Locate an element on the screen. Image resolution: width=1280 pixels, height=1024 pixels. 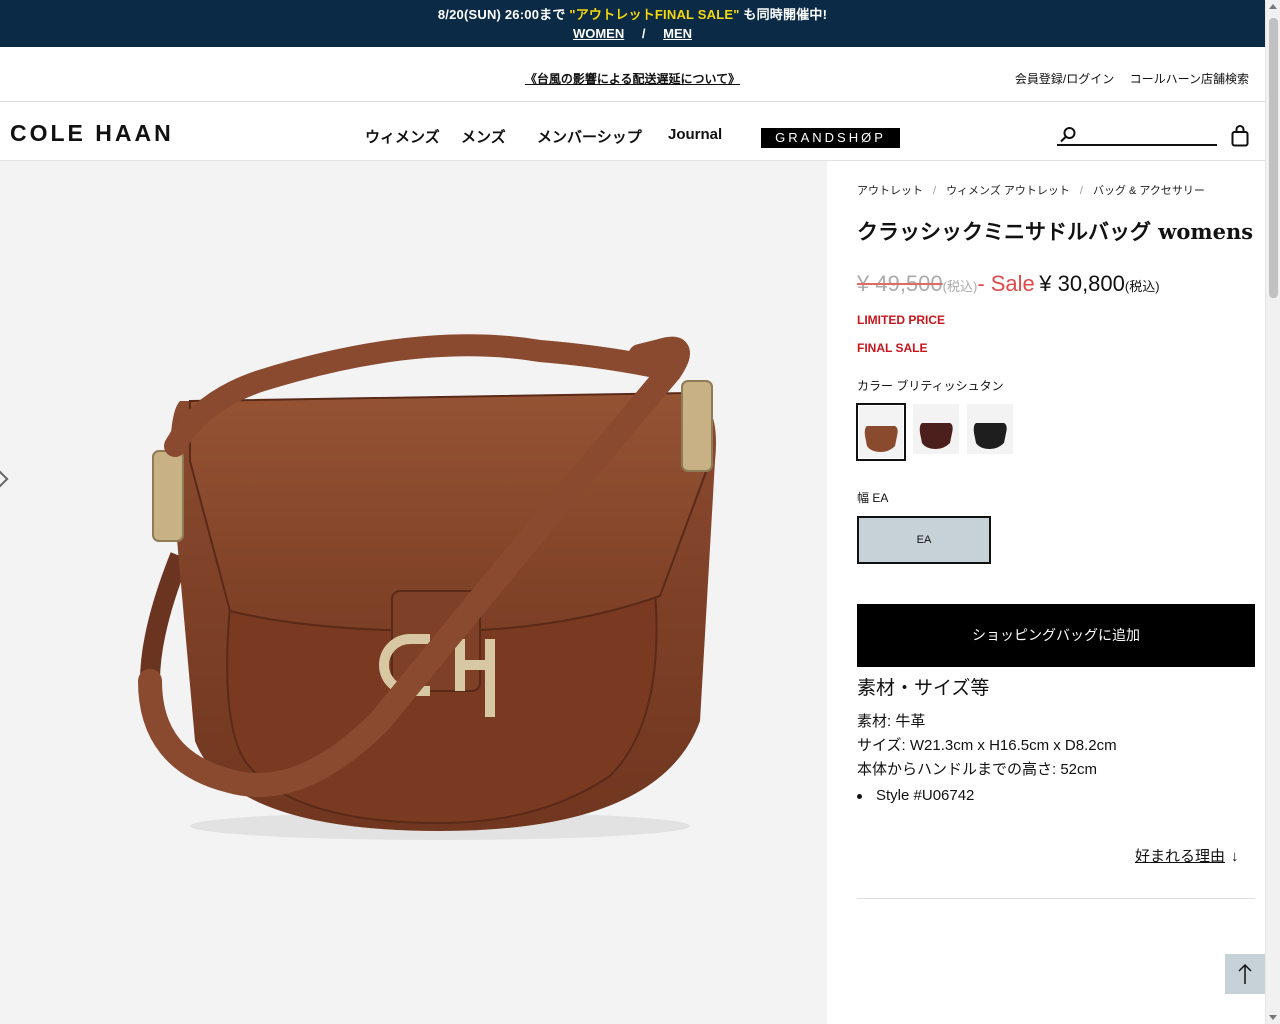
breadcrumb: アウトレット / ウィメンズ アウトレット / バッグ & アクセサリー is located at coordinates (1031, 190).